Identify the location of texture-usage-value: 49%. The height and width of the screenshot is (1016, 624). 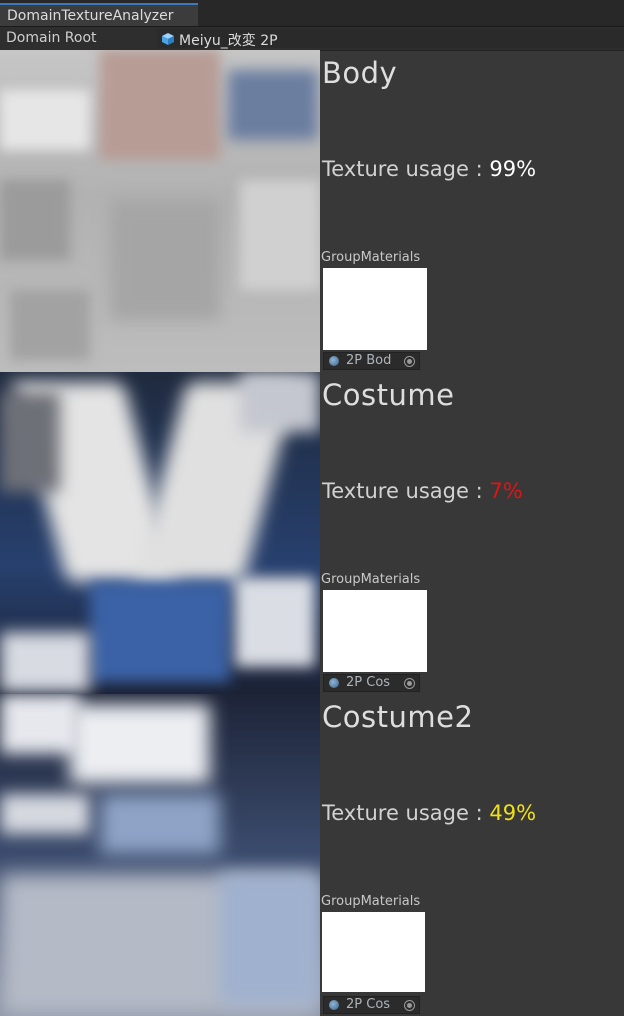
(513, 813).